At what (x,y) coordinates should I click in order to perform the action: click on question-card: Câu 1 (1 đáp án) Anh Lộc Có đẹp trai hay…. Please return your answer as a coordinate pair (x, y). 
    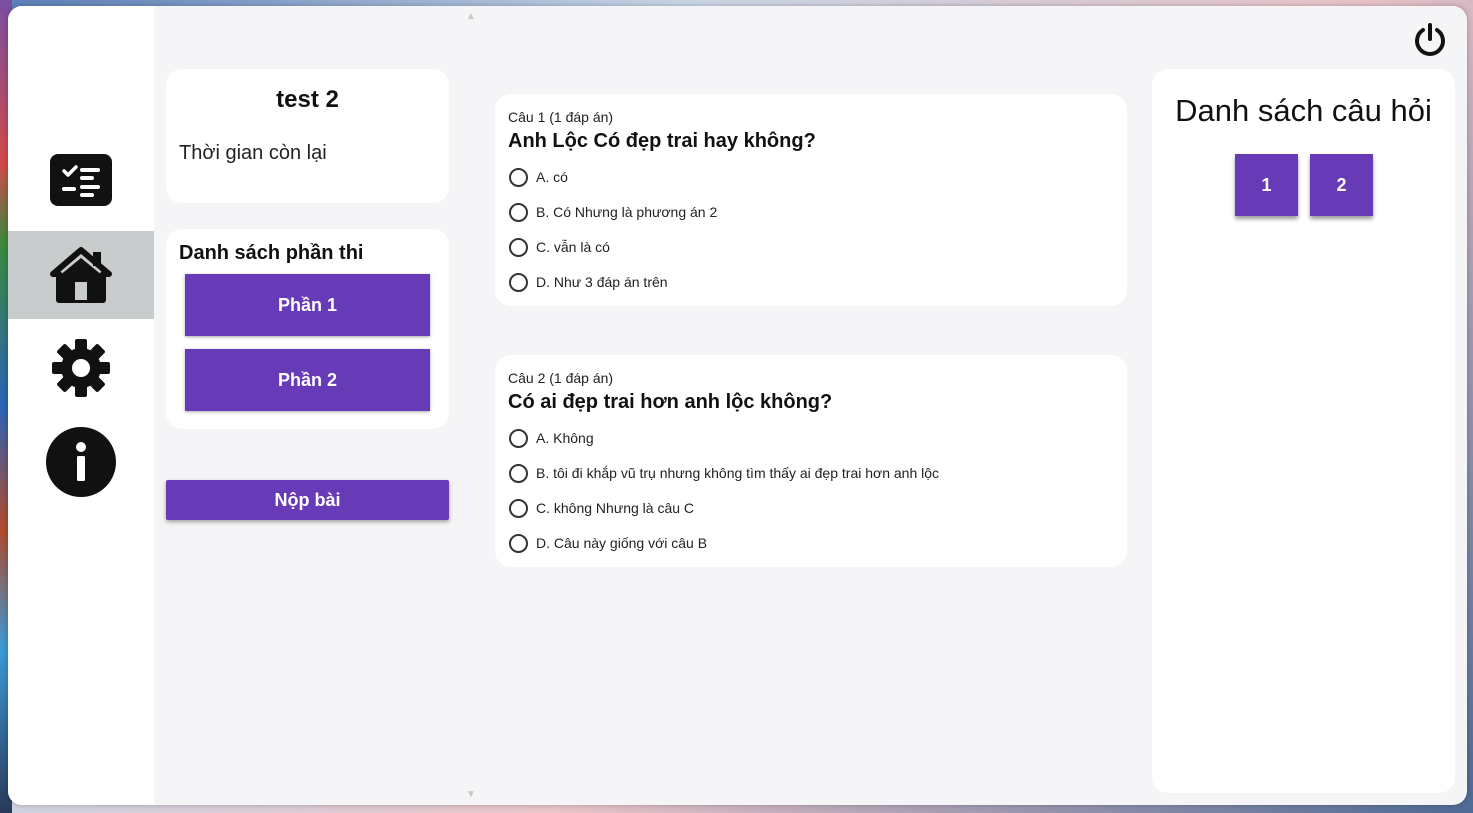
    Looking at the image, I should click on (811, 200).